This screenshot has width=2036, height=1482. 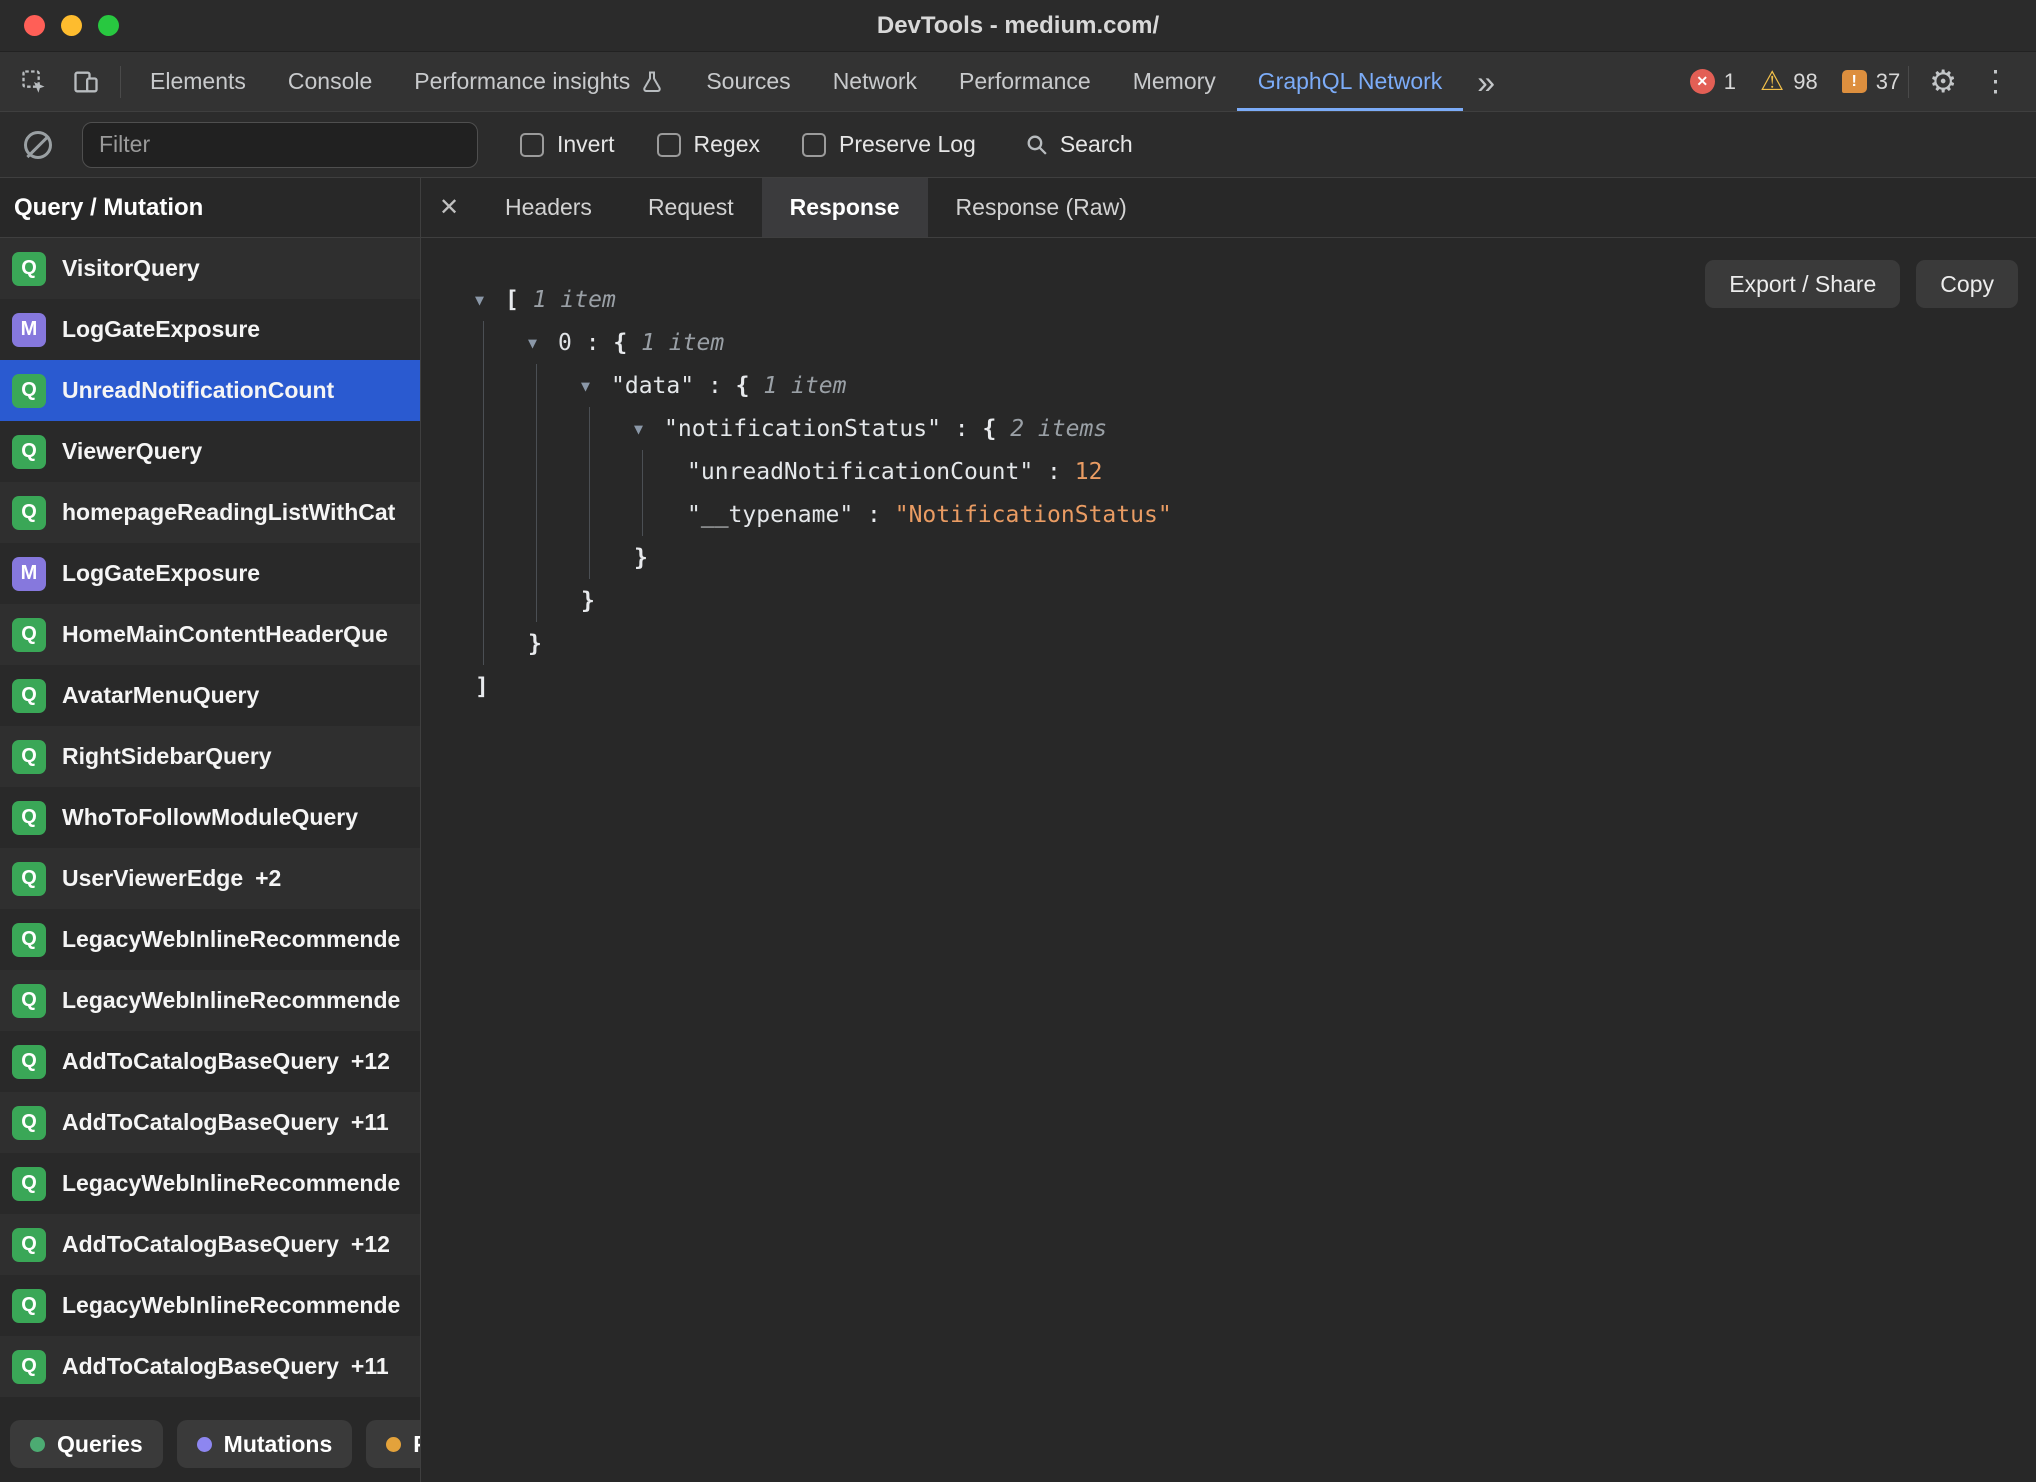 I want to click on tab-memory: Memory, so click(x=1174, y=81).